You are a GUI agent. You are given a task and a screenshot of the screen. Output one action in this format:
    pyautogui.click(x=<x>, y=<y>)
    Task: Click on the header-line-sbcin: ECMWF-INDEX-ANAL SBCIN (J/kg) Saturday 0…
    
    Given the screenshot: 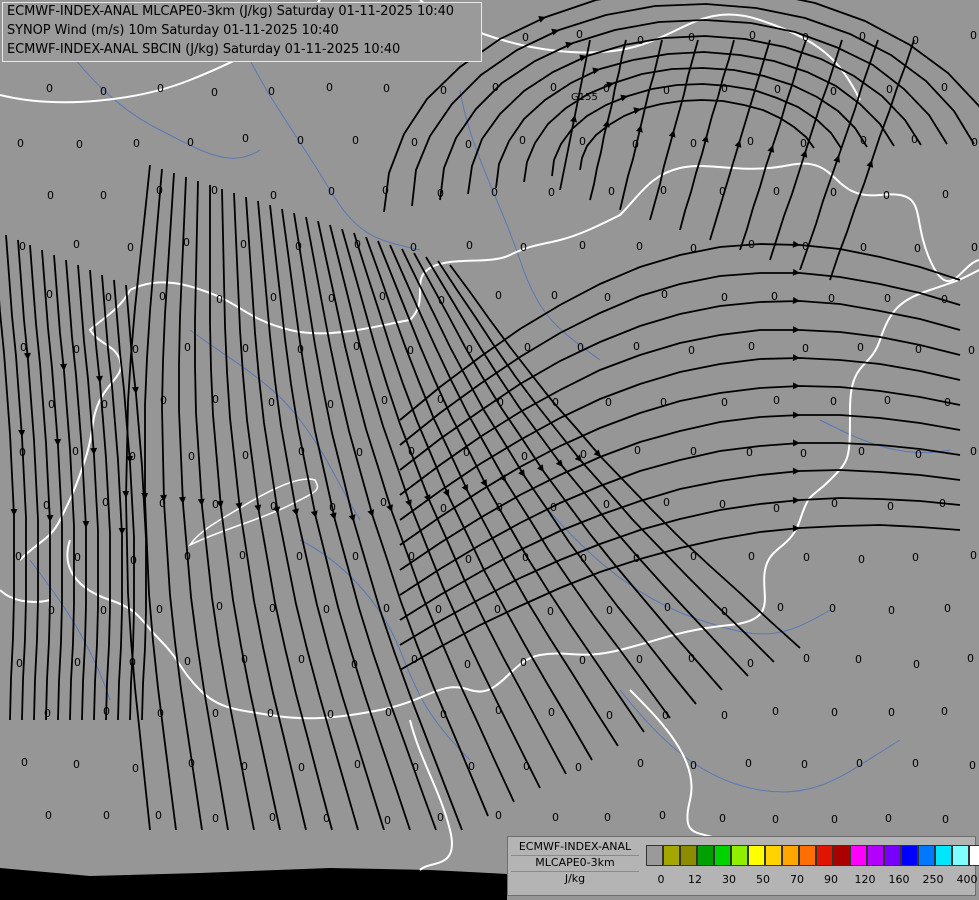 What is the action you would take?
    pyautogui.click(x=204, y=49)
    